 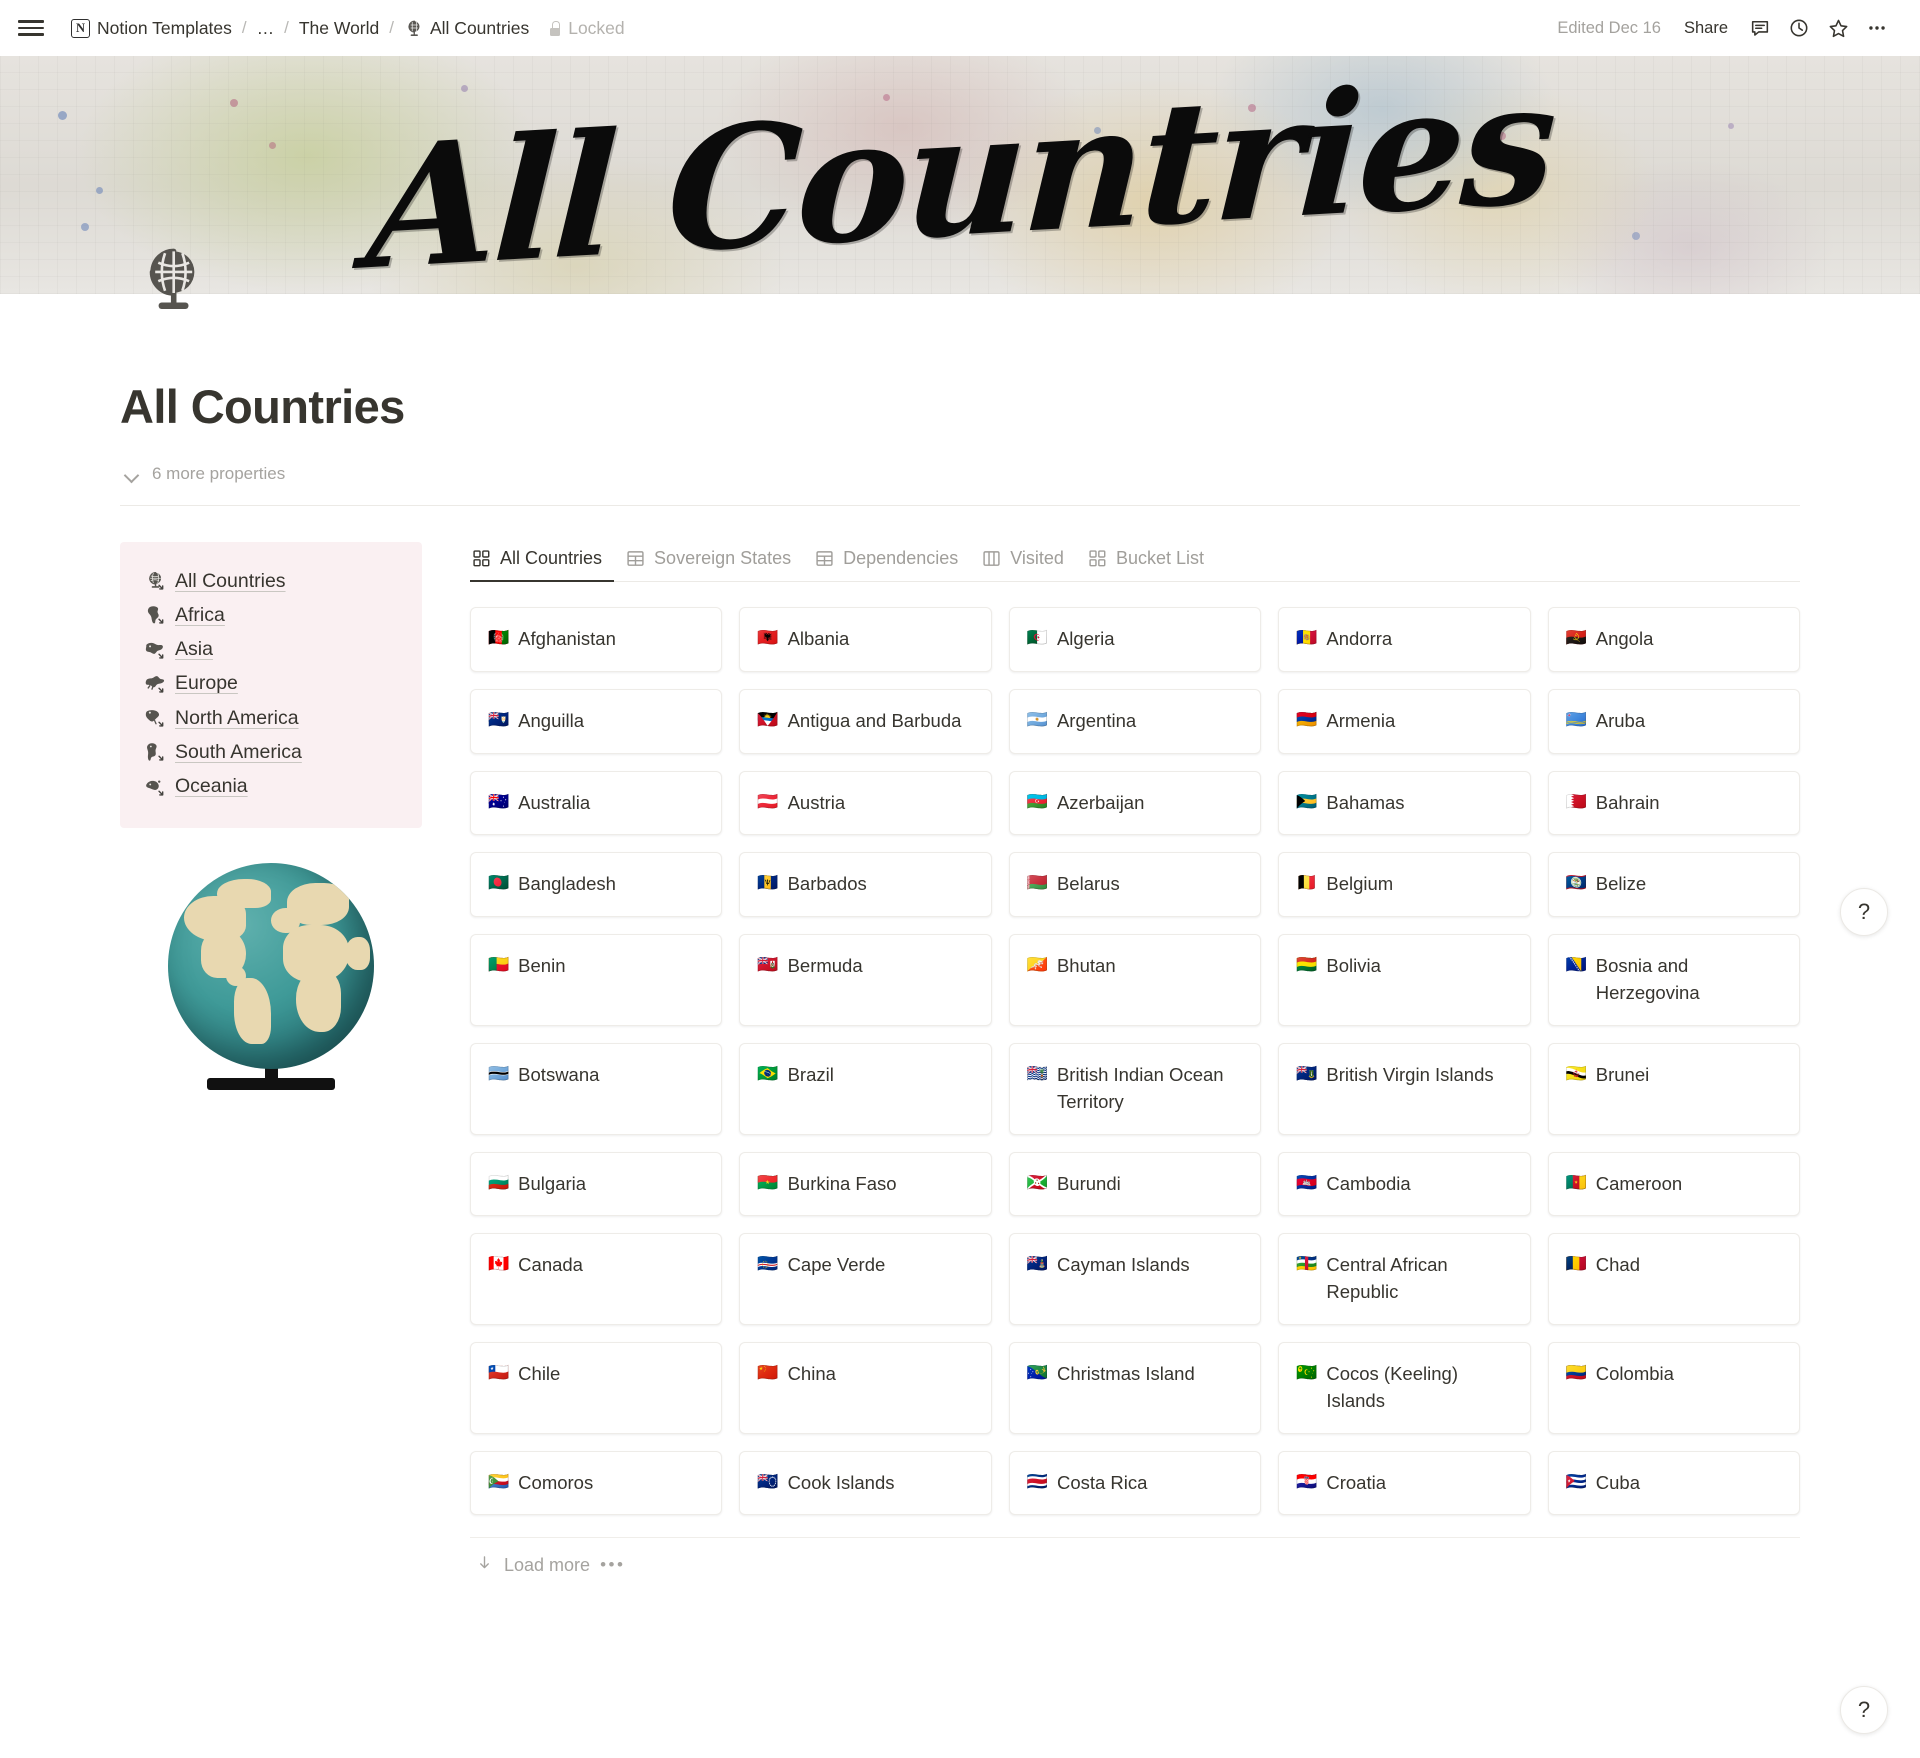 I want to click on last-edited-label: Edited Dec 16, so click(x=1609, y=28).